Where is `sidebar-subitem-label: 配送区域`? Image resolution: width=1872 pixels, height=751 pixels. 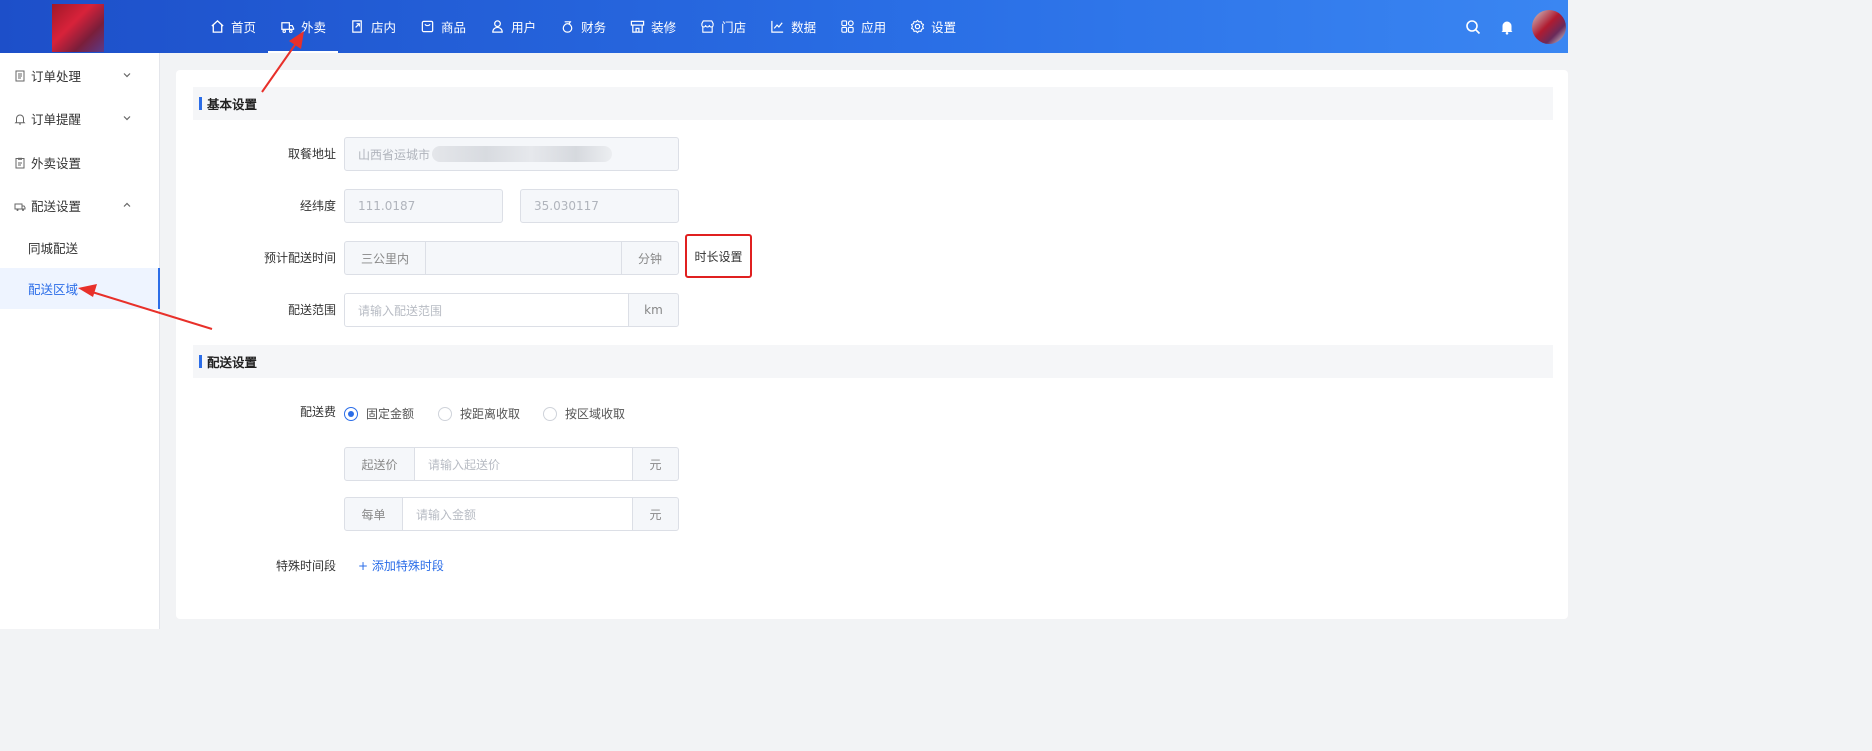 sidebar-subitem-label: 配送区域 is located at coordinates (53, 289).